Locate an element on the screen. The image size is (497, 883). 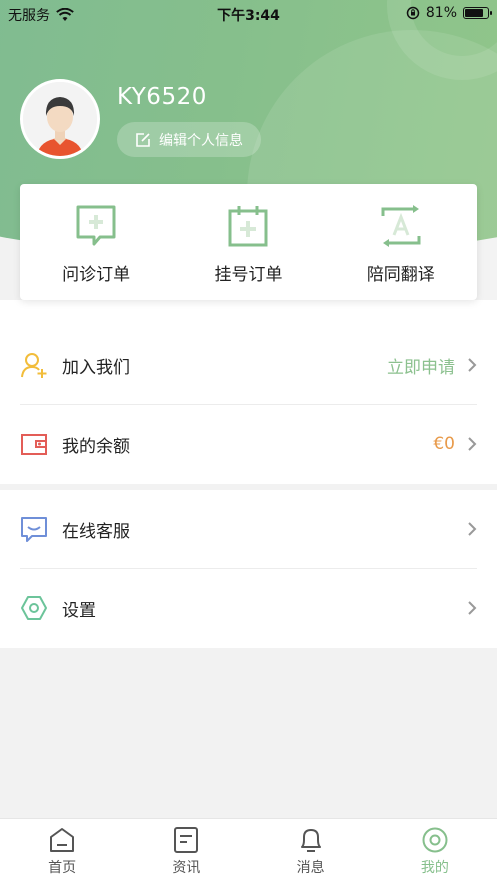
chat-icon is located at coordinates (34, 529).